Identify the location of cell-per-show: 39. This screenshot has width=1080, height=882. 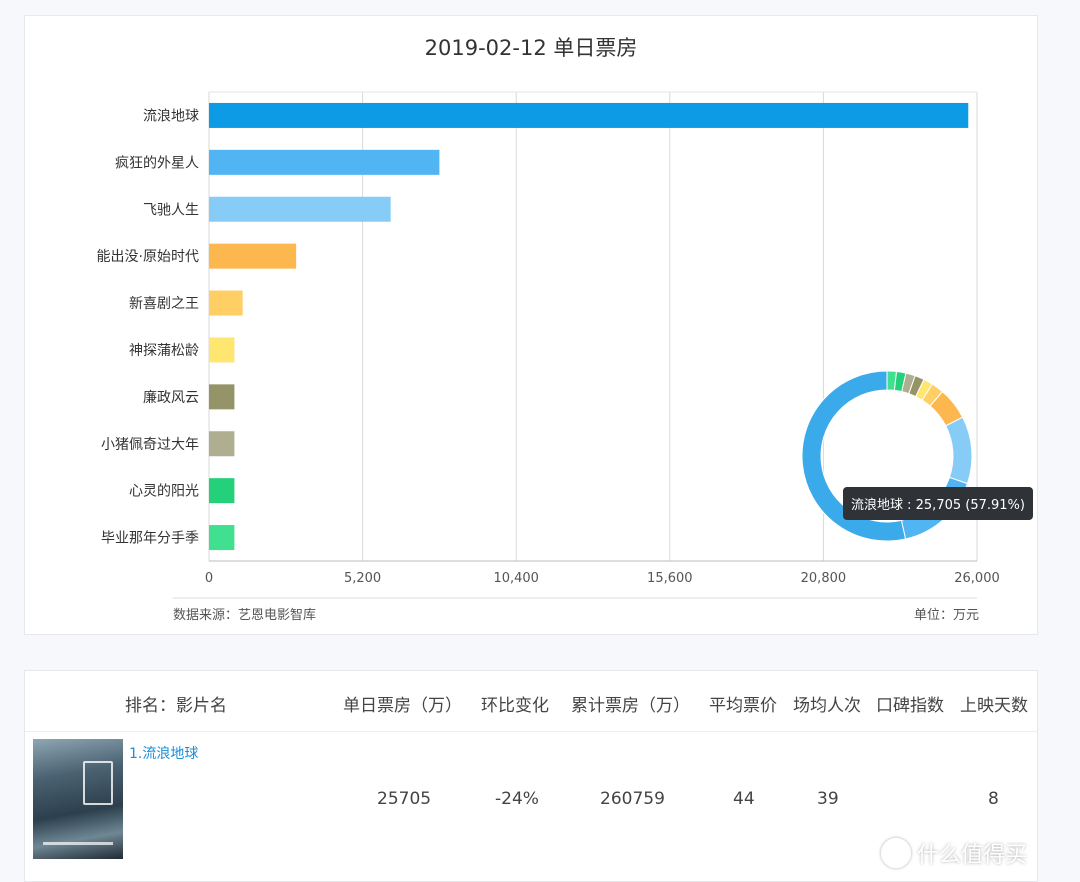
(828, 799).